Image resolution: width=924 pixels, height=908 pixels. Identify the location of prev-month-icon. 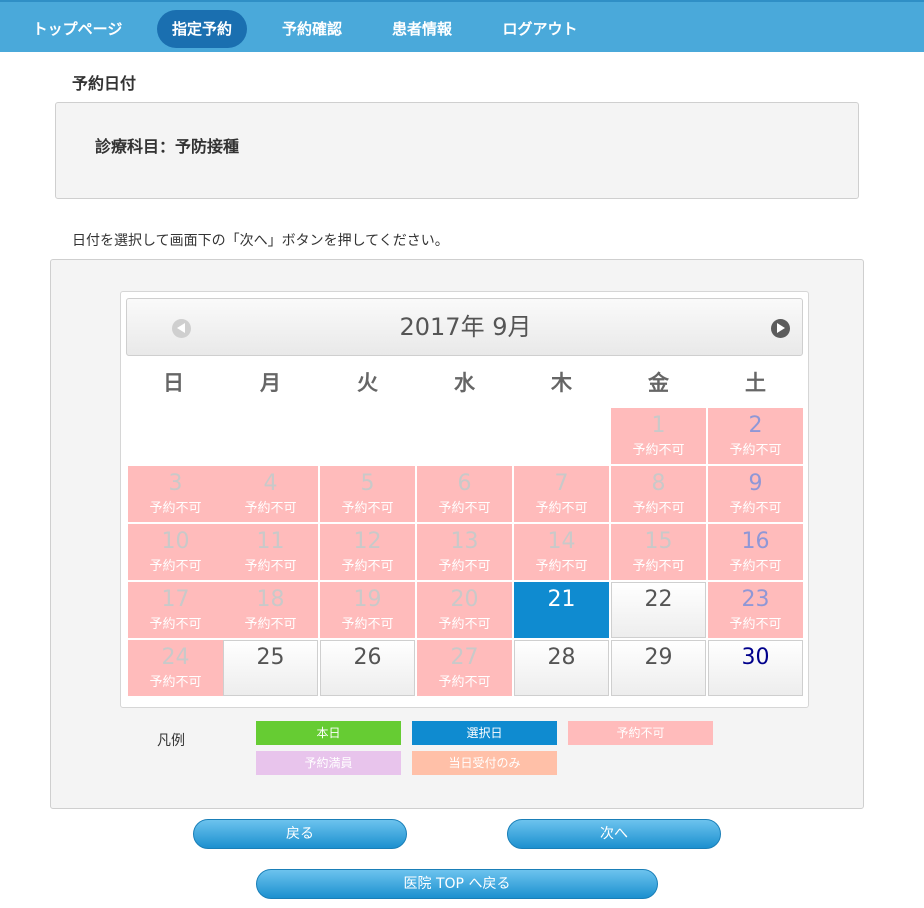
(181, 328).